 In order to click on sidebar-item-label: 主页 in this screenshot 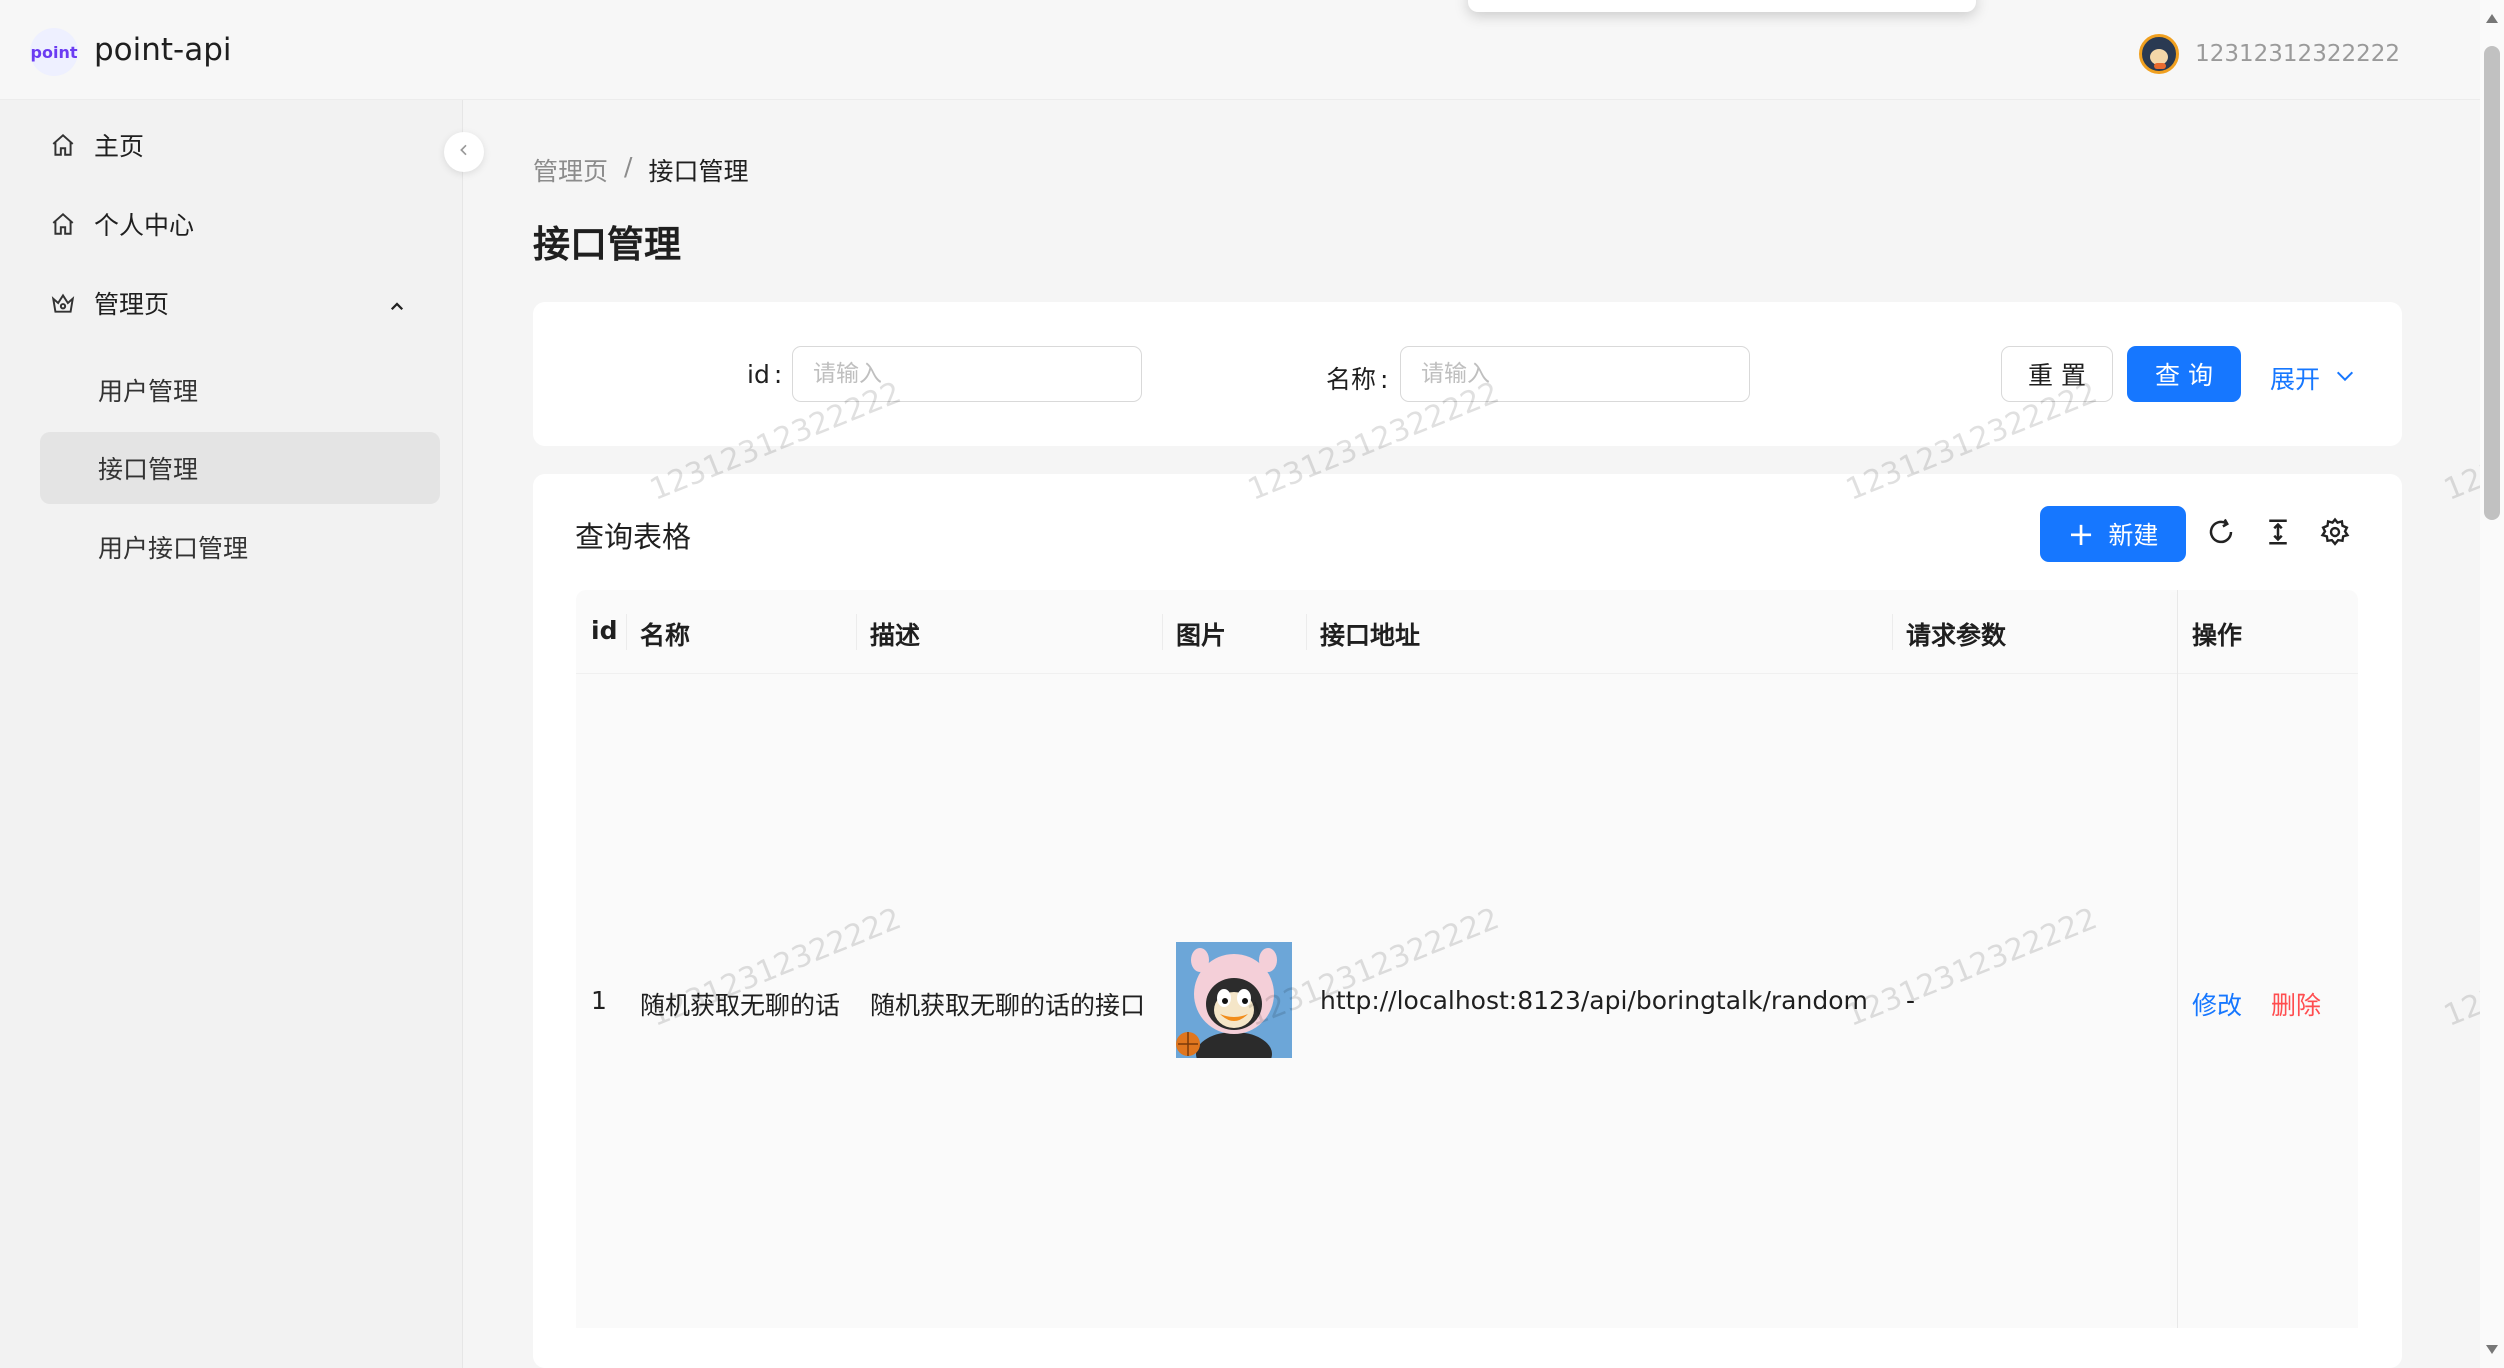, I will do `click(119, 146)`.